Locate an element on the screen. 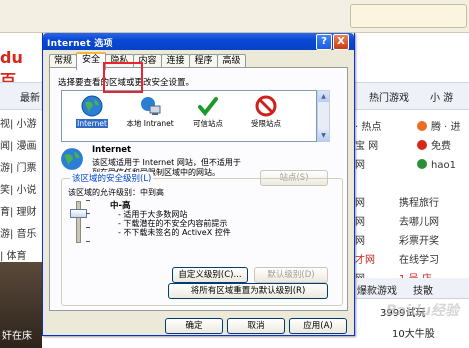 The height and width of the screenshot is (348, 469). list-item: 宝 网免费 is located at coordinates (412, 146).